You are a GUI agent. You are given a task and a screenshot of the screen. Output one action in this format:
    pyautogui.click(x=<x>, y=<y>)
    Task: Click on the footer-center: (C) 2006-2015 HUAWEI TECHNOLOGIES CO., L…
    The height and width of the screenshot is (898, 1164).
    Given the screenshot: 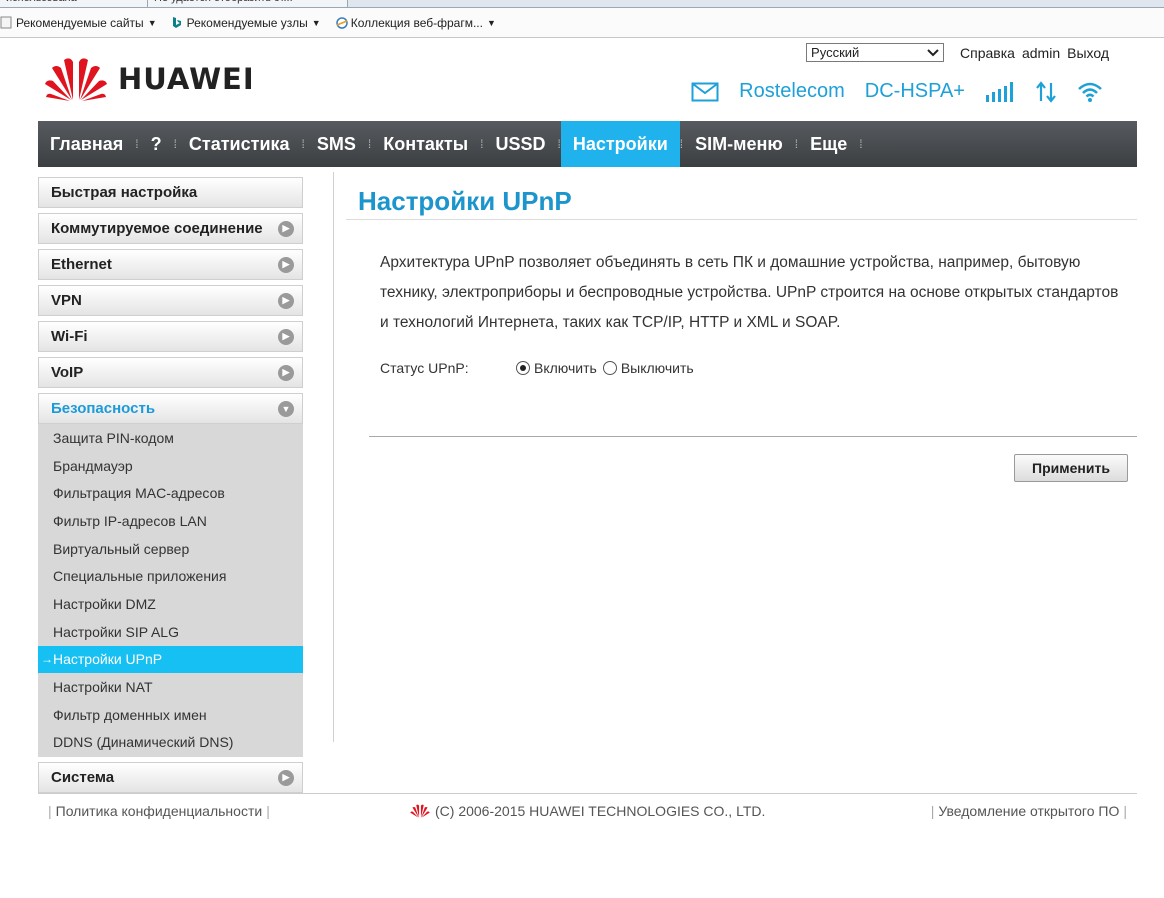 What is the action you would take?
    pyautogui.click(x=587, y=811)
    